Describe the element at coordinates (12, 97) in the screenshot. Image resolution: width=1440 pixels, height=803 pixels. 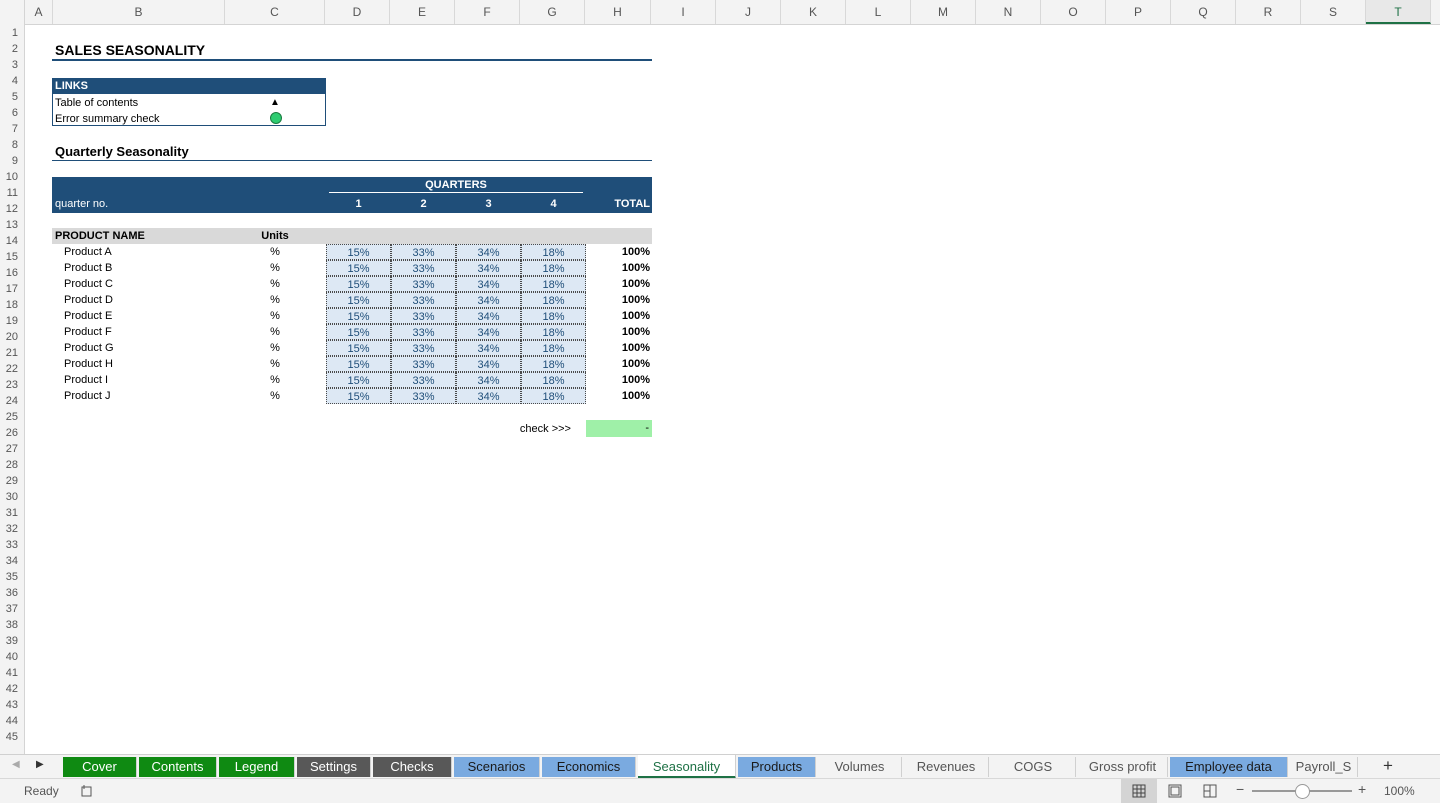
I see `row-header-5: 5` at that location.